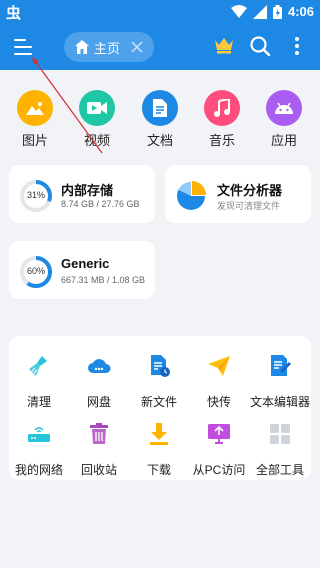  I want to click on tool-my-network: 我的网络, so click(39, 450).